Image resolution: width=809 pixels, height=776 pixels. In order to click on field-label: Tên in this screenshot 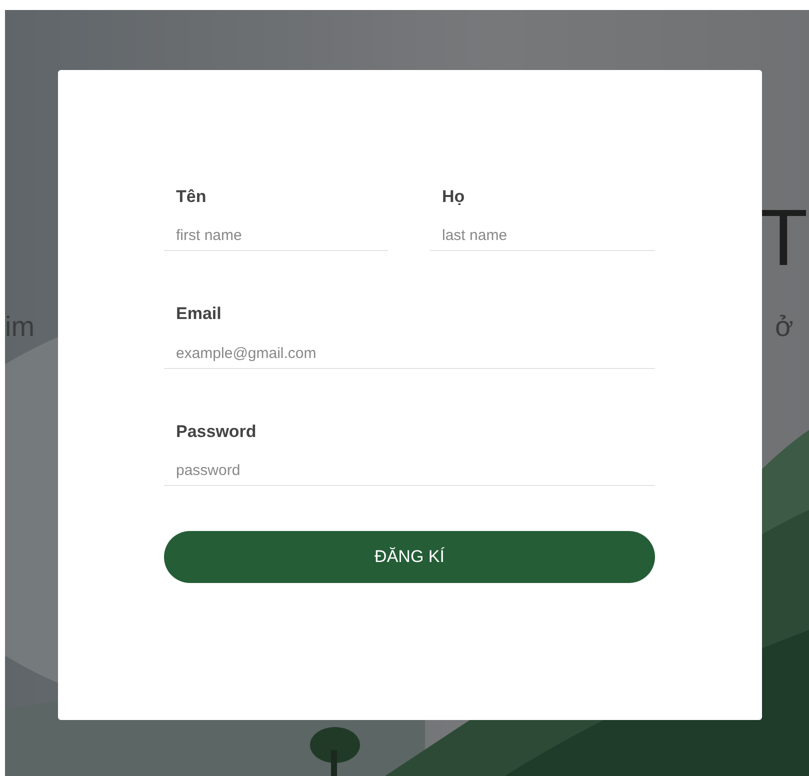, I will do `click(191, 197)`.